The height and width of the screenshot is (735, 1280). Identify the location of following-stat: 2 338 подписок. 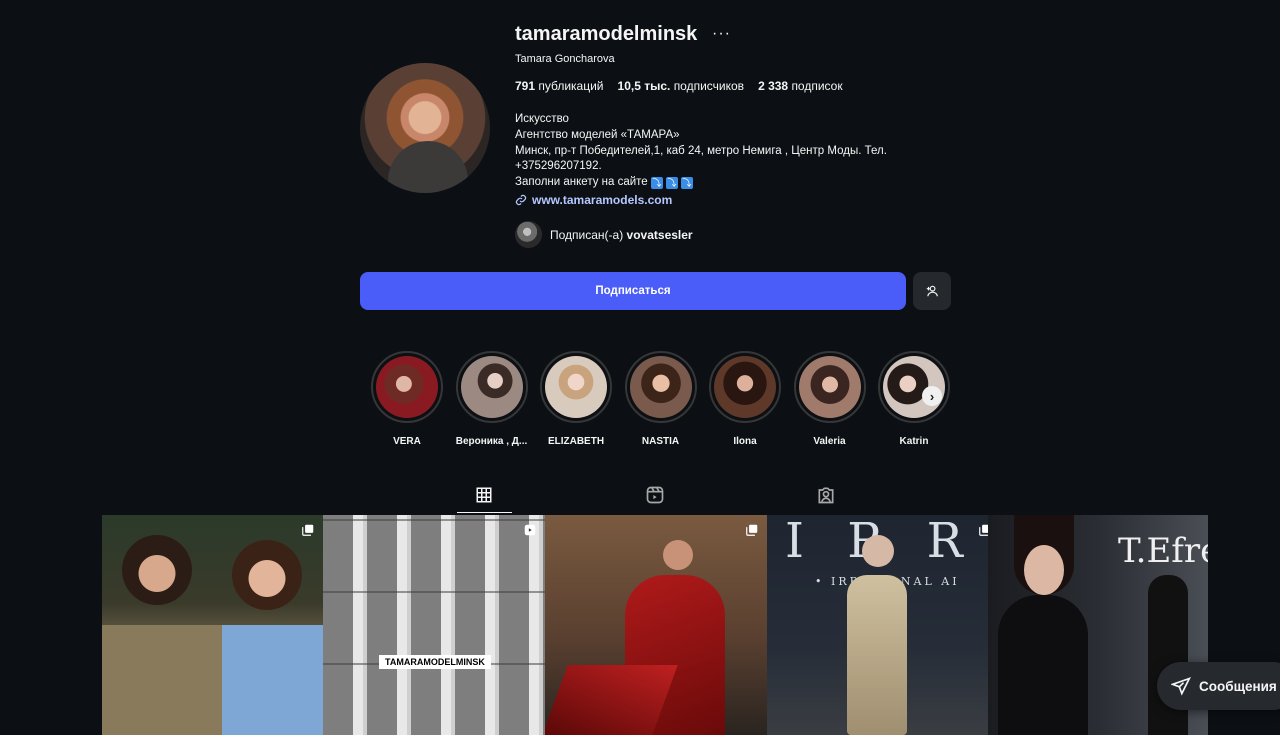
(800, 86).